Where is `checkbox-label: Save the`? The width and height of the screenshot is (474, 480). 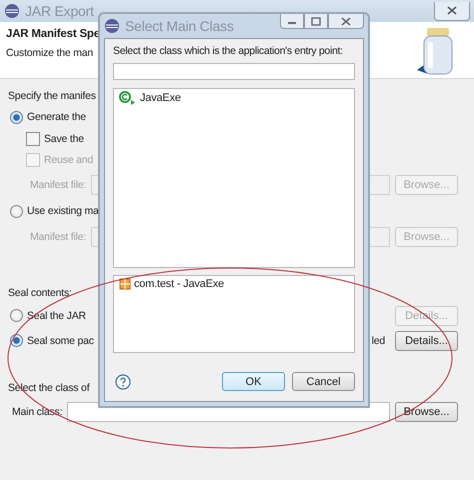 checkbox-label: Save the is located at coordinates (64, 138).